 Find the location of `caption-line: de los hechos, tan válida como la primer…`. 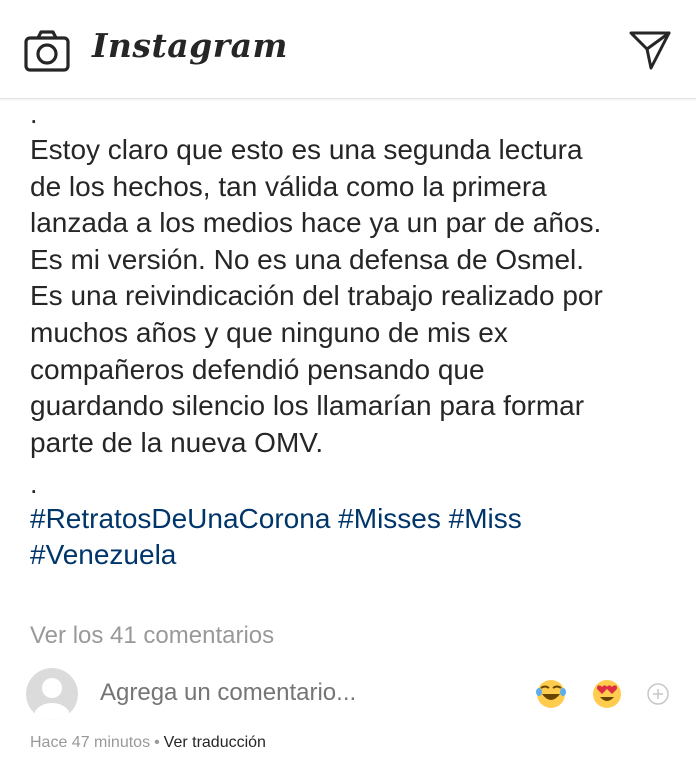

caption-line: de los hechos, tan válida como la primer… is located at coordinates (288, 186).